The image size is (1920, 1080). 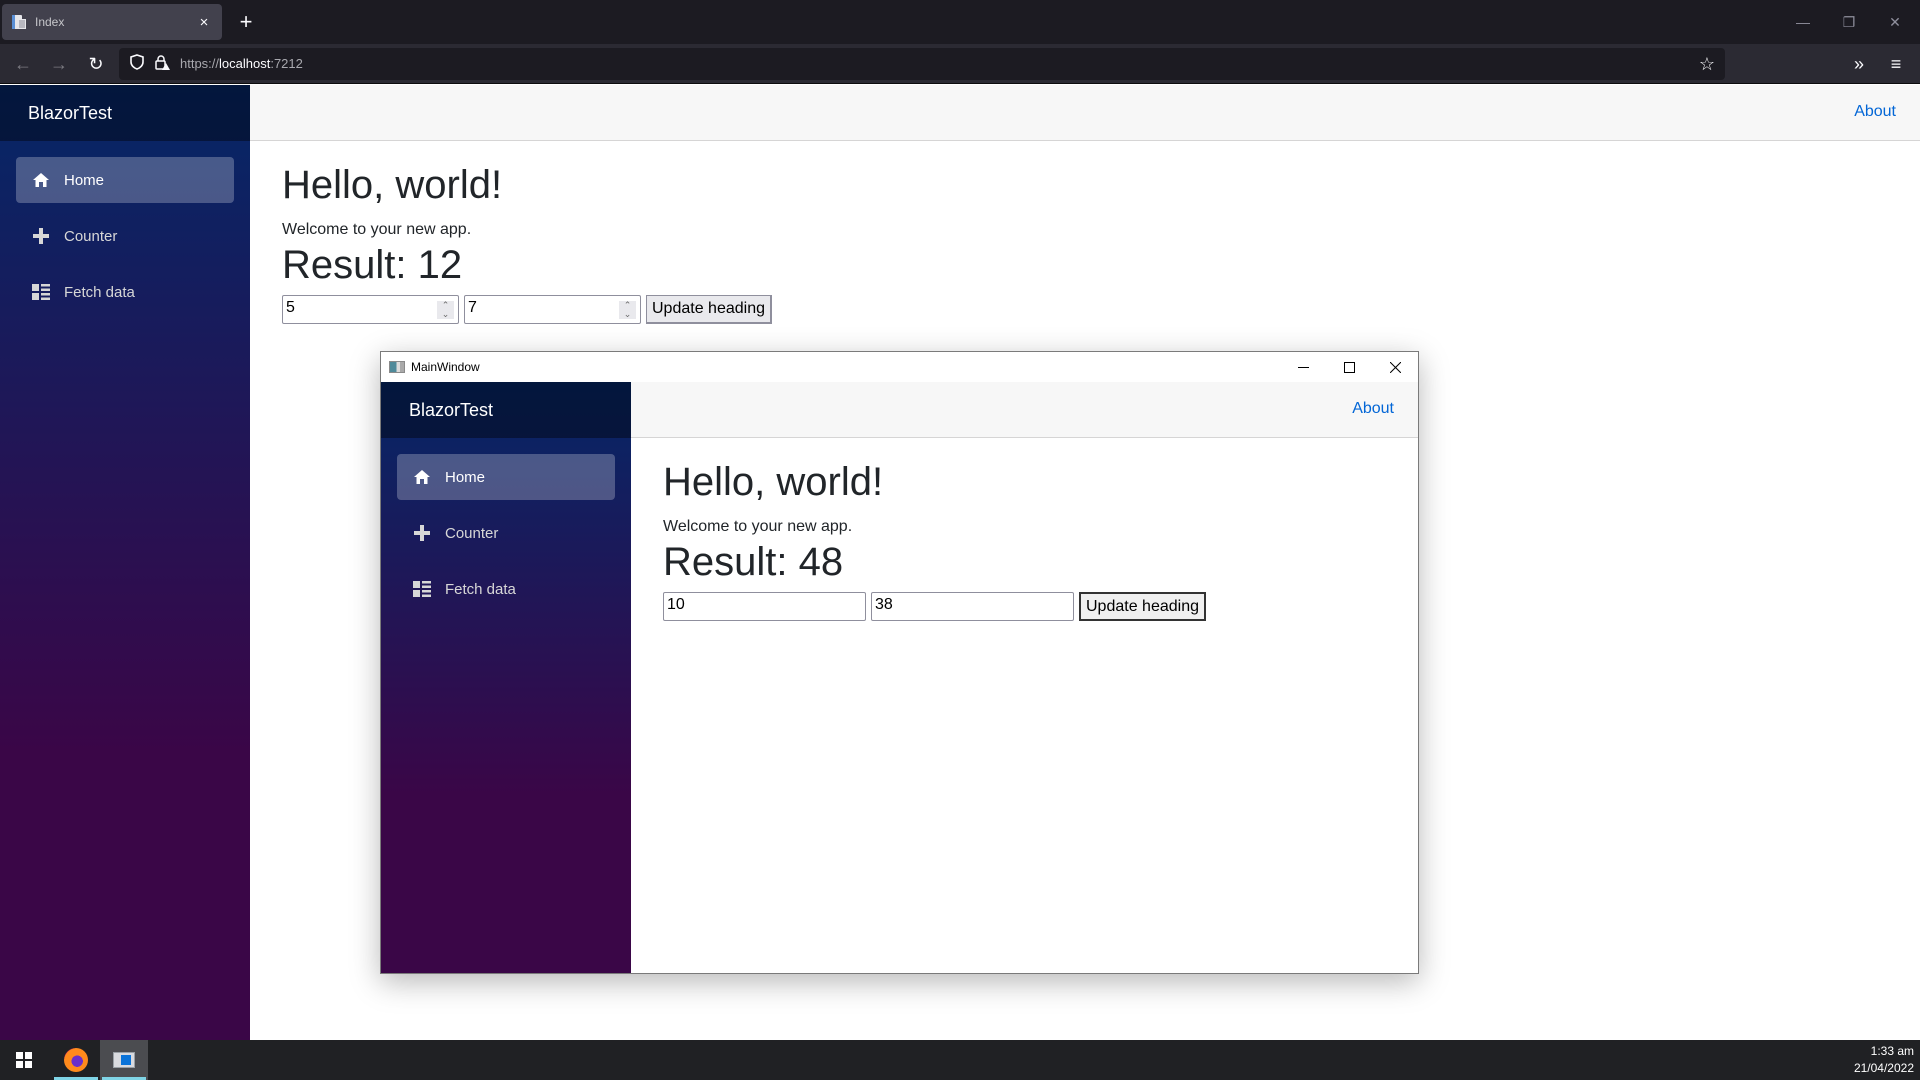 I want to click on window-title: MainWindow, so click(x=445, y=367).